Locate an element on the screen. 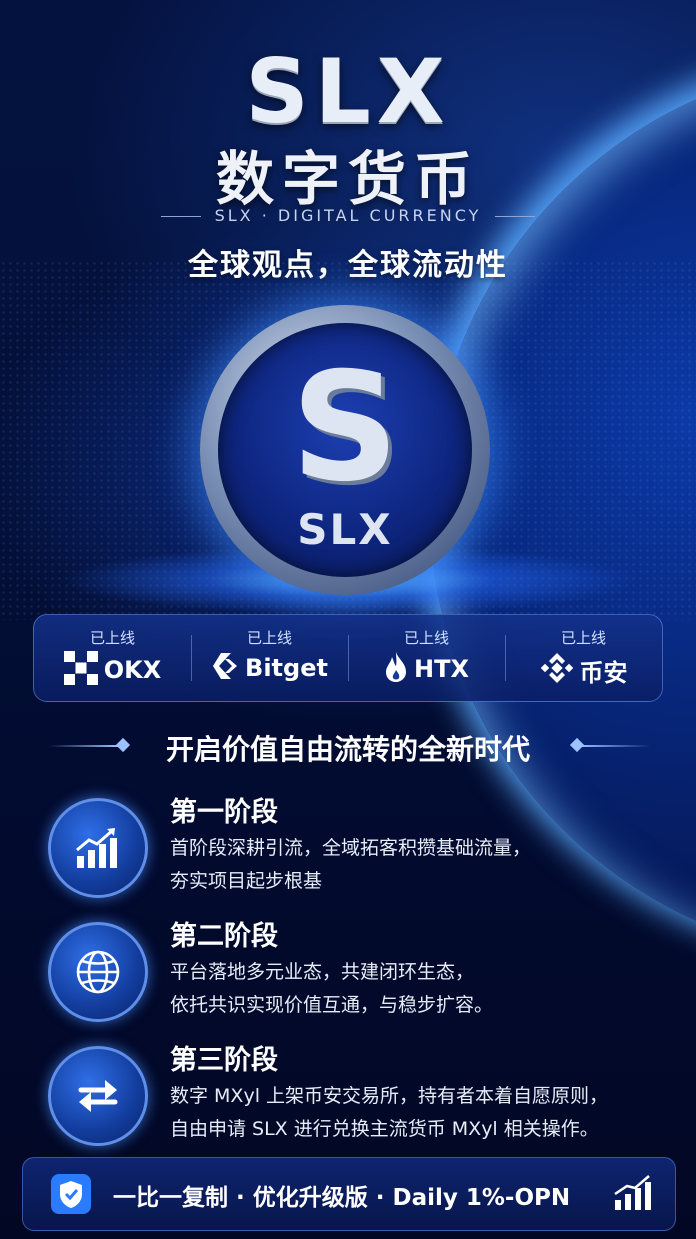 The image size is (696, 1239). slx-coin: S SLX is located at coordinates (345, 450).